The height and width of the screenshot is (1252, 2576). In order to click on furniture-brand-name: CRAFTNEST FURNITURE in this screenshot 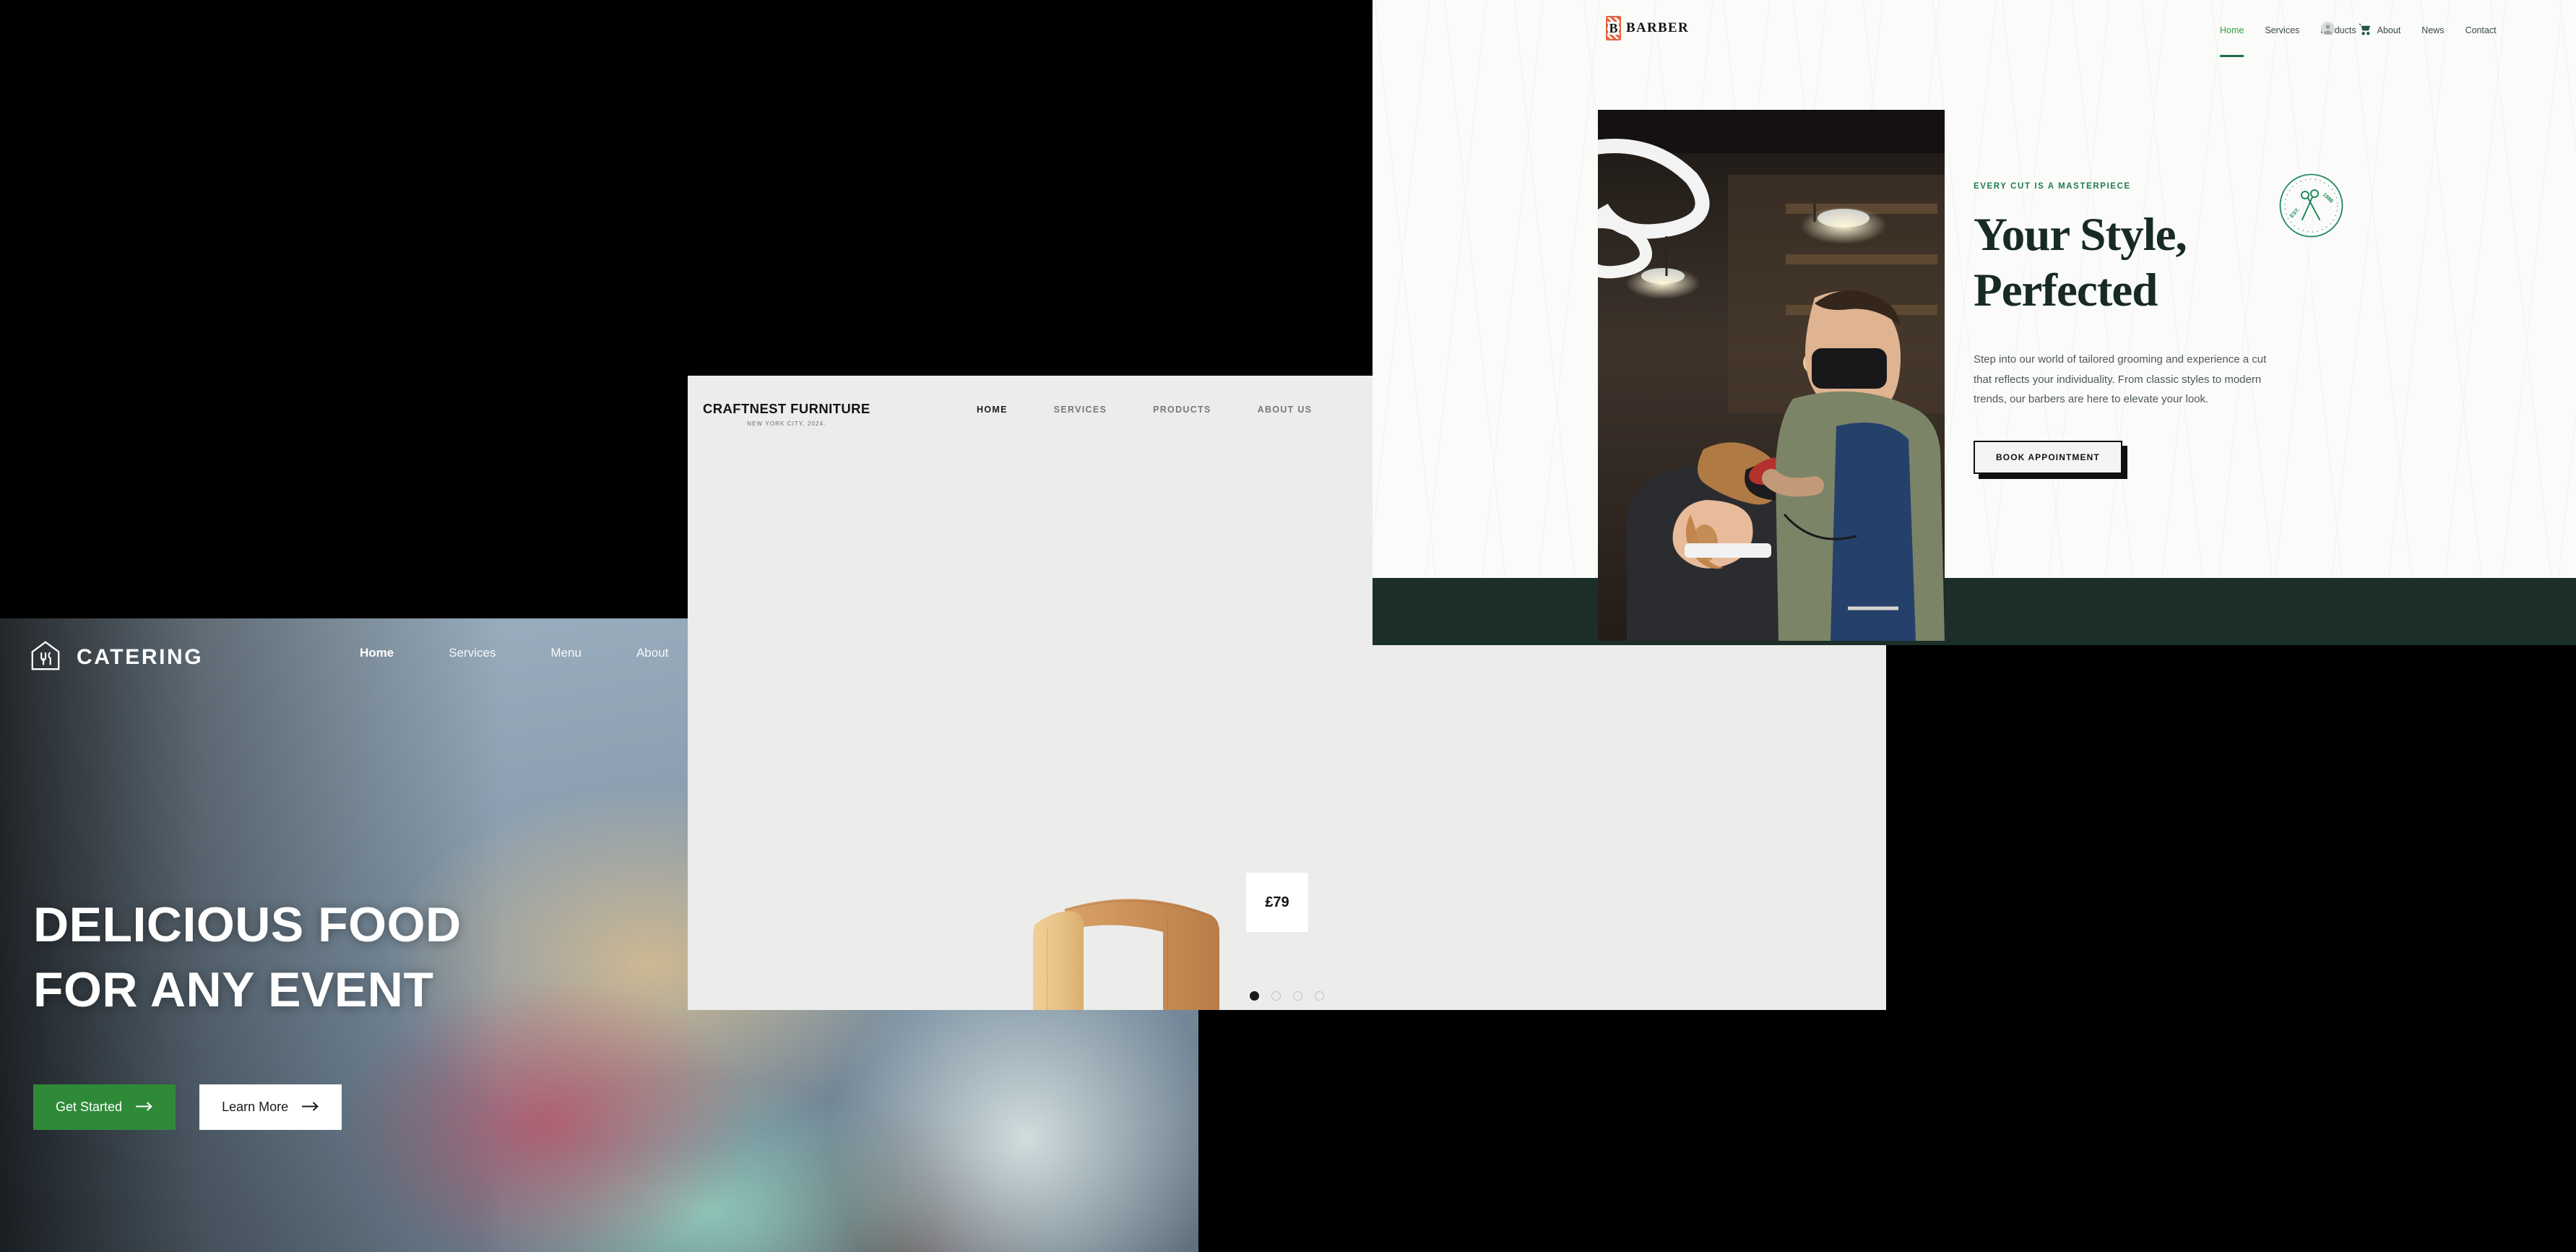, I will do `click(786, 408)`.